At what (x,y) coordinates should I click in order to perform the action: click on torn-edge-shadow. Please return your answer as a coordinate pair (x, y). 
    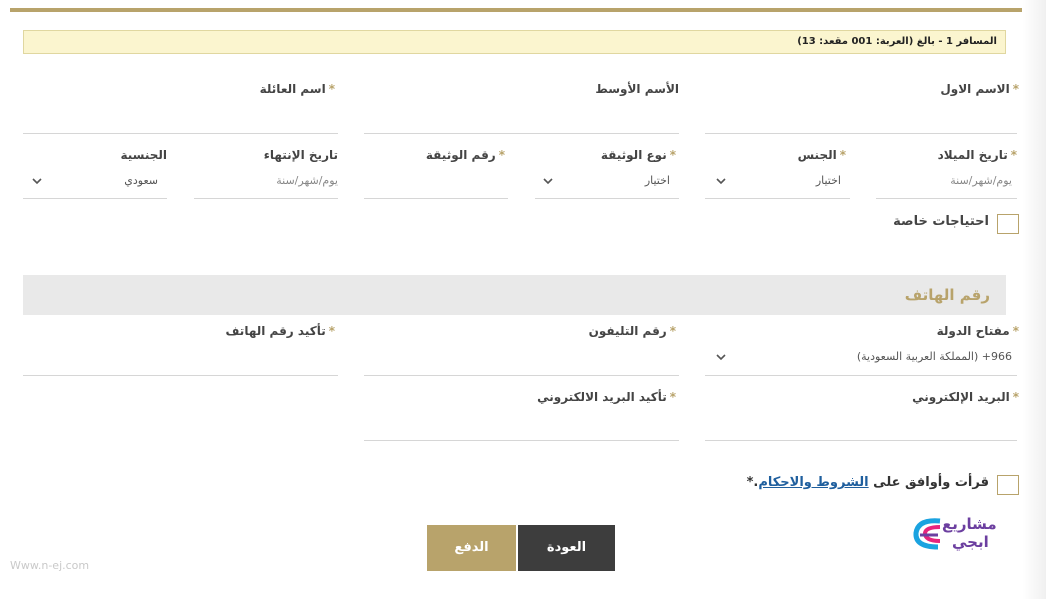
    Looking at the image, I should click on (1034, 299).